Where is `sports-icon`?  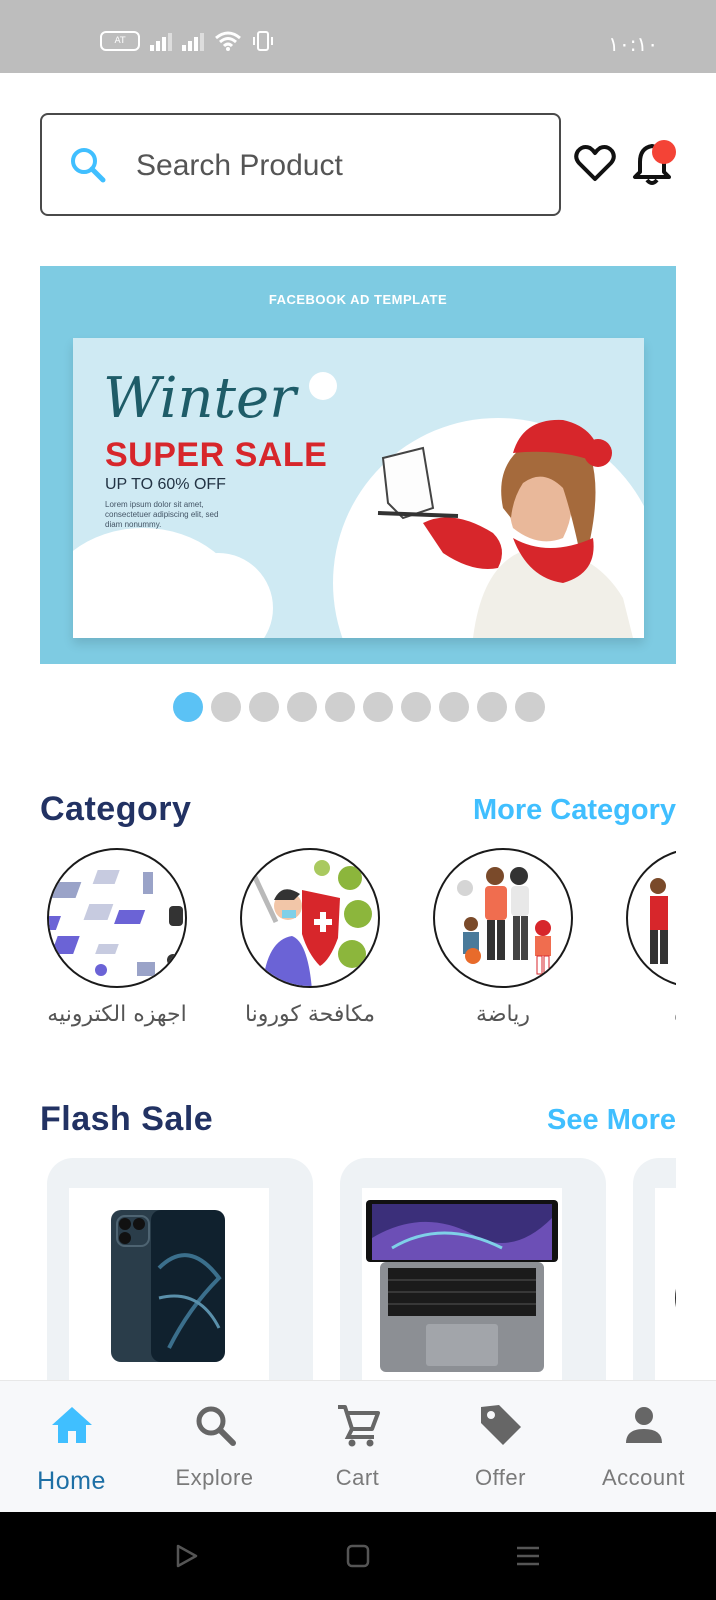 sports-icon is located at coordinates (503, 918).